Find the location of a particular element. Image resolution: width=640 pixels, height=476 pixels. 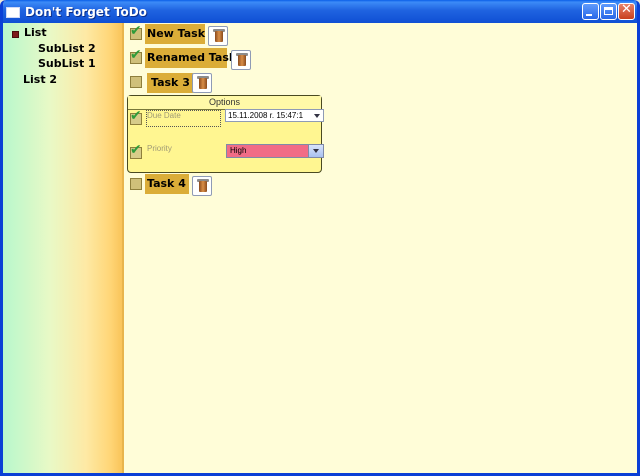

due-date-value: 15.11.2008 r. 15:47:1 is located at coordinates (266, 115).